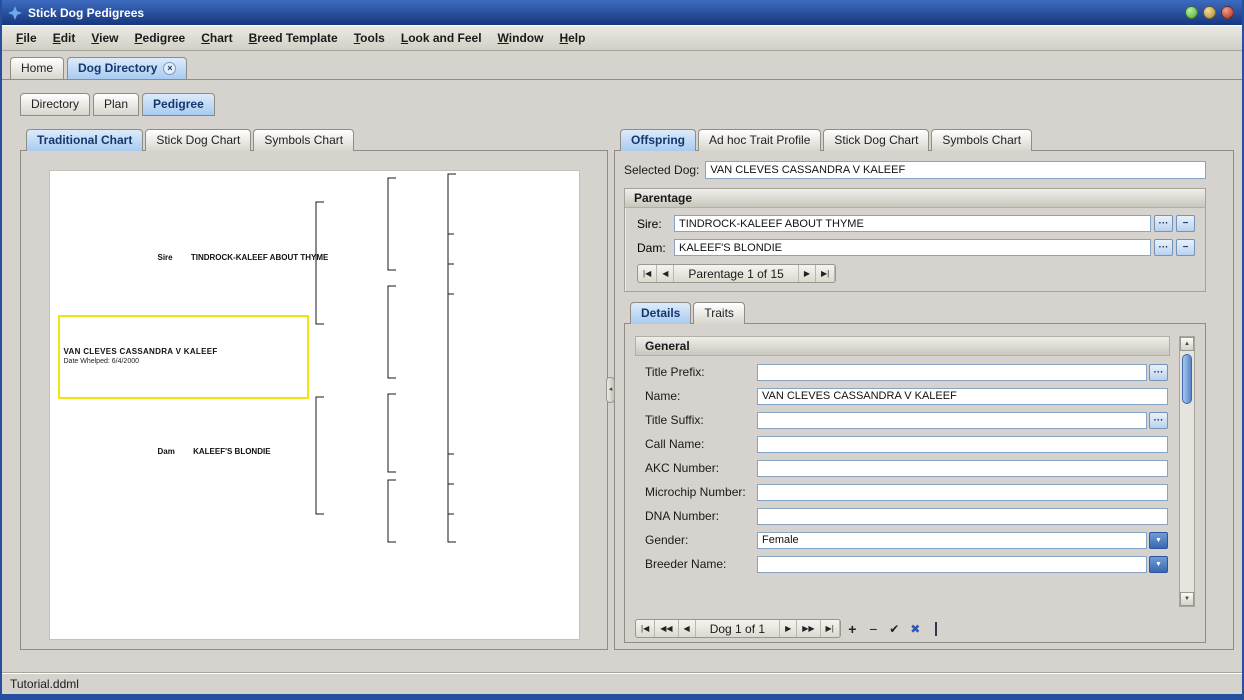 This screenshot has width=1244, height=700. Describe the element at coordinates (894, 629) in the screenshot. I see `commit-record-icon: ✔` at that location.